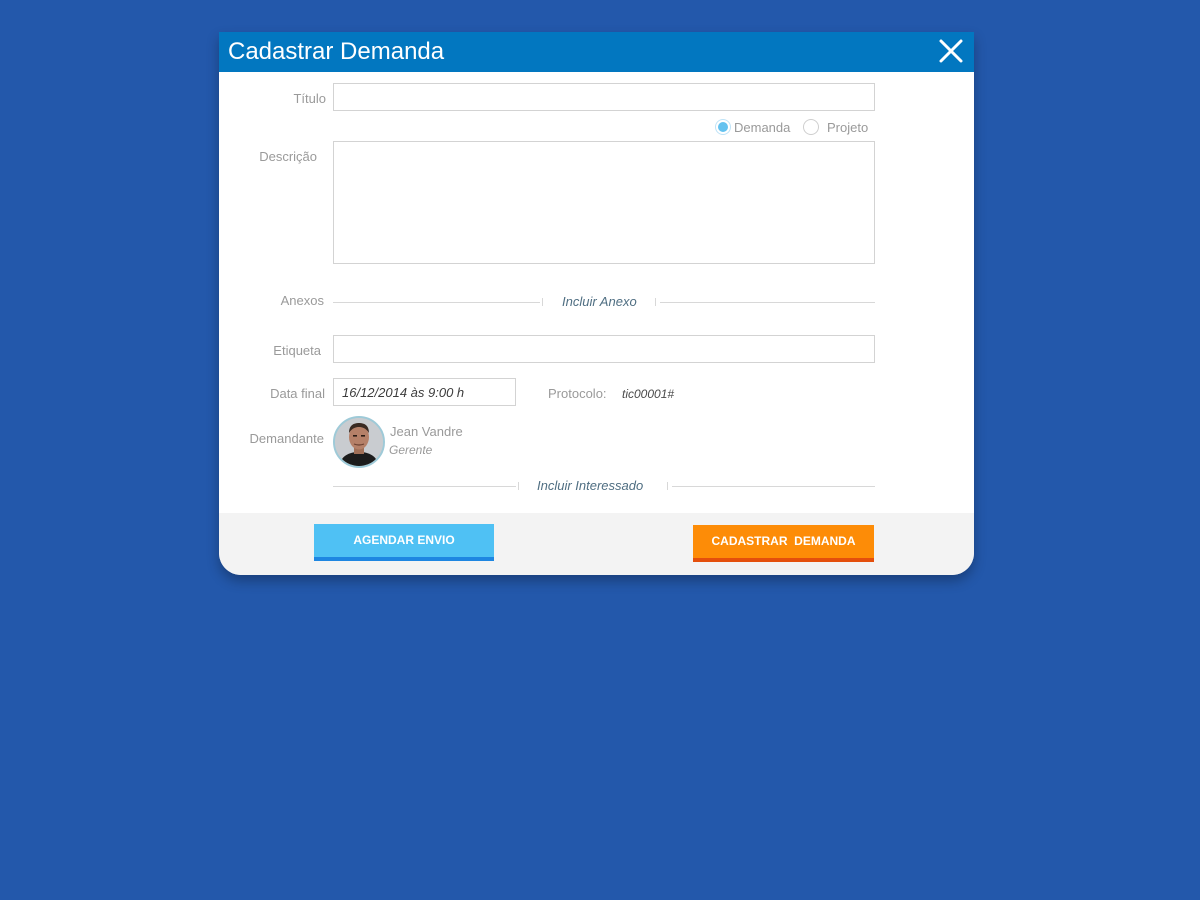 This screenshot has height=900, width=1200. What do you see at coordinates (309, 98) in the screenshot?
I see `titulo-label: Título` at bounding box center [309, 98].